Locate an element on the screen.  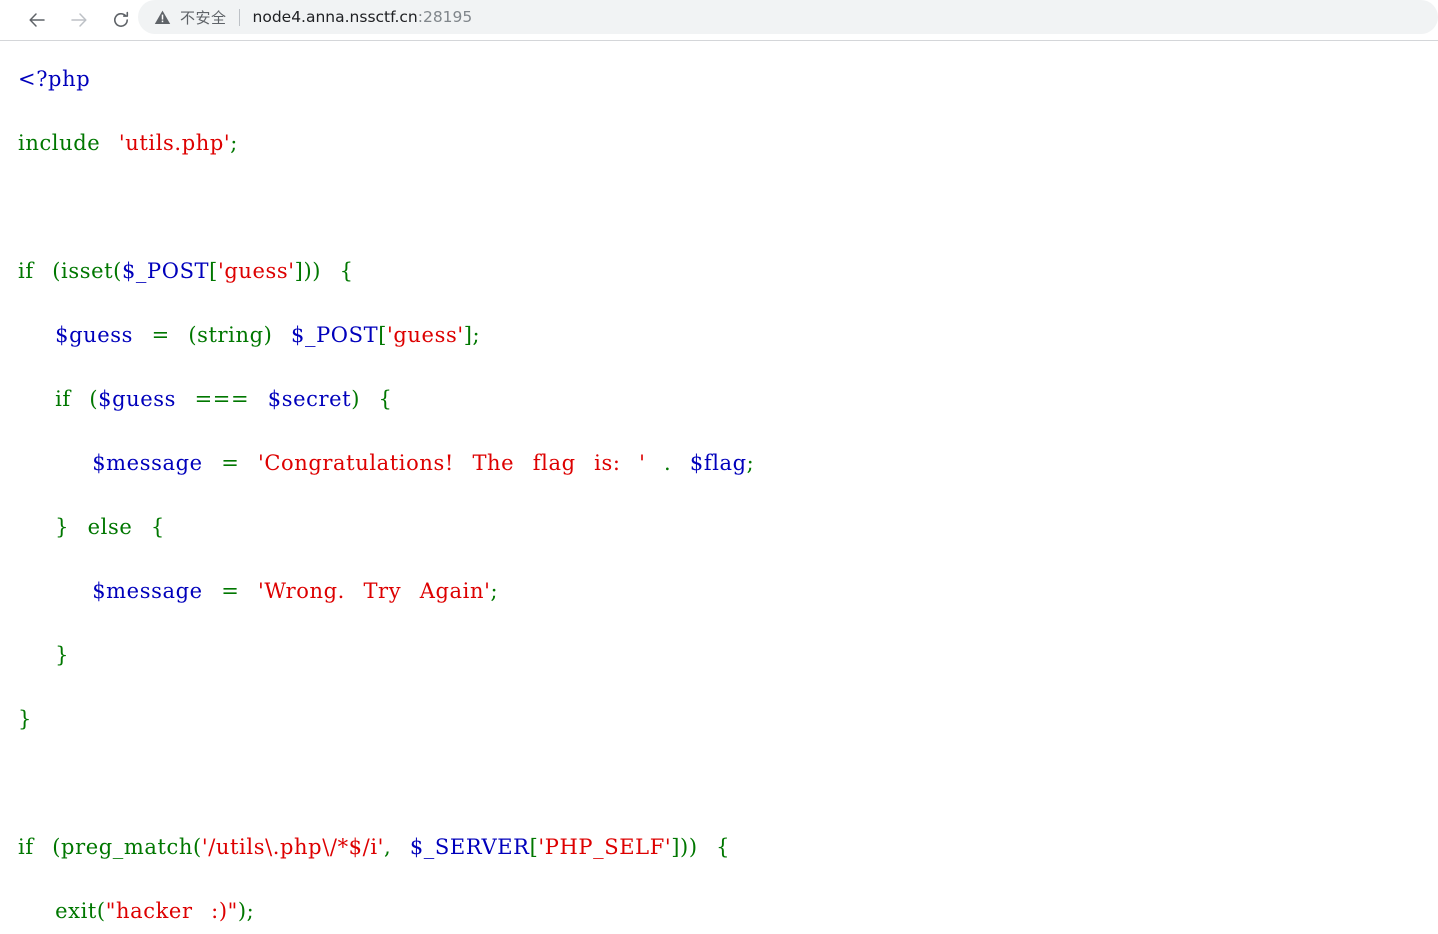
code-line: $guess = (string) $_POST['guess']; is located at coordinates (386, 335).